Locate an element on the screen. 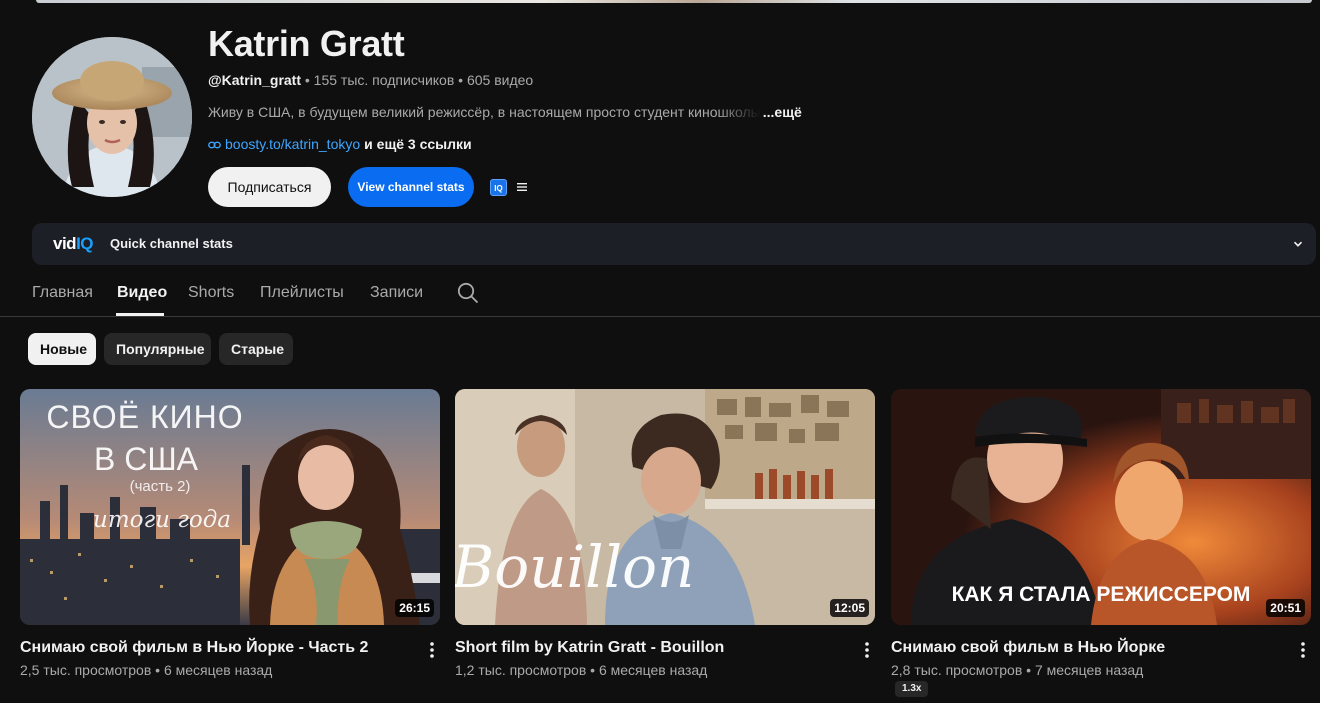 The width and height of the screenshot is (1320, 703). link-icon is located at coordinates (214, 145).